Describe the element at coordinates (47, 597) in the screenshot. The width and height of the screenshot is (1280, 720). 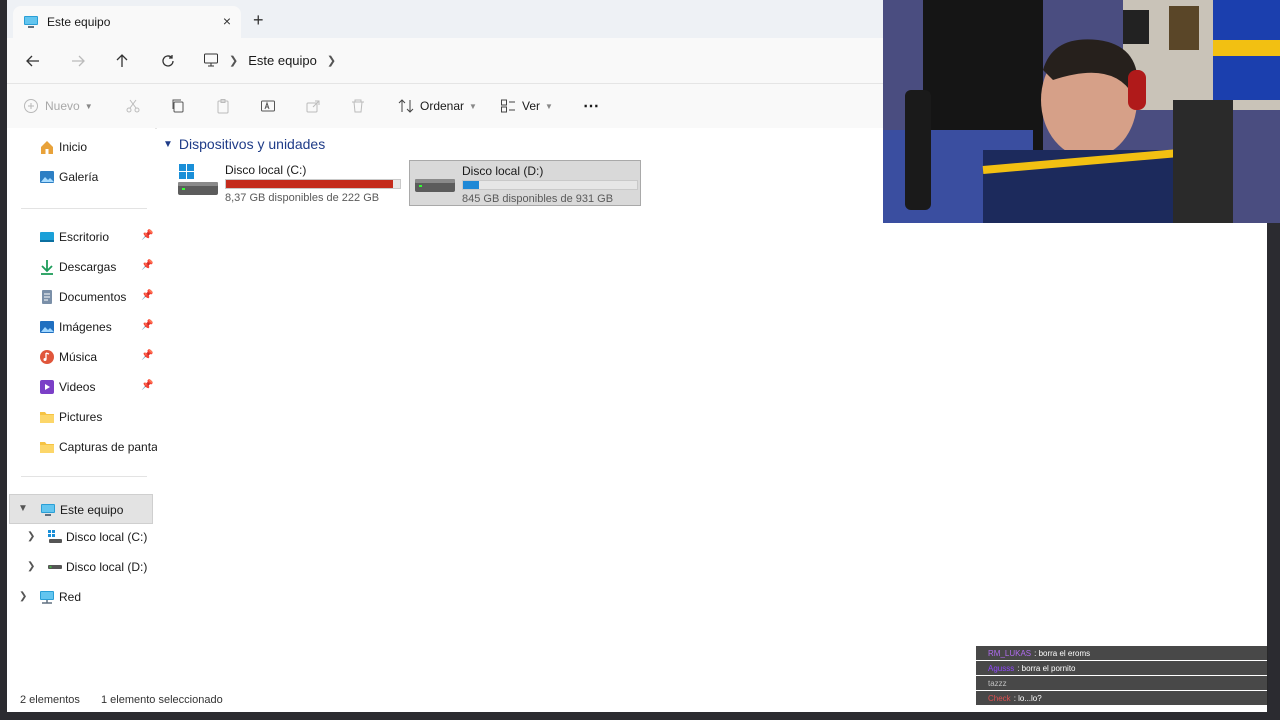
I see `network-icon` at that location.